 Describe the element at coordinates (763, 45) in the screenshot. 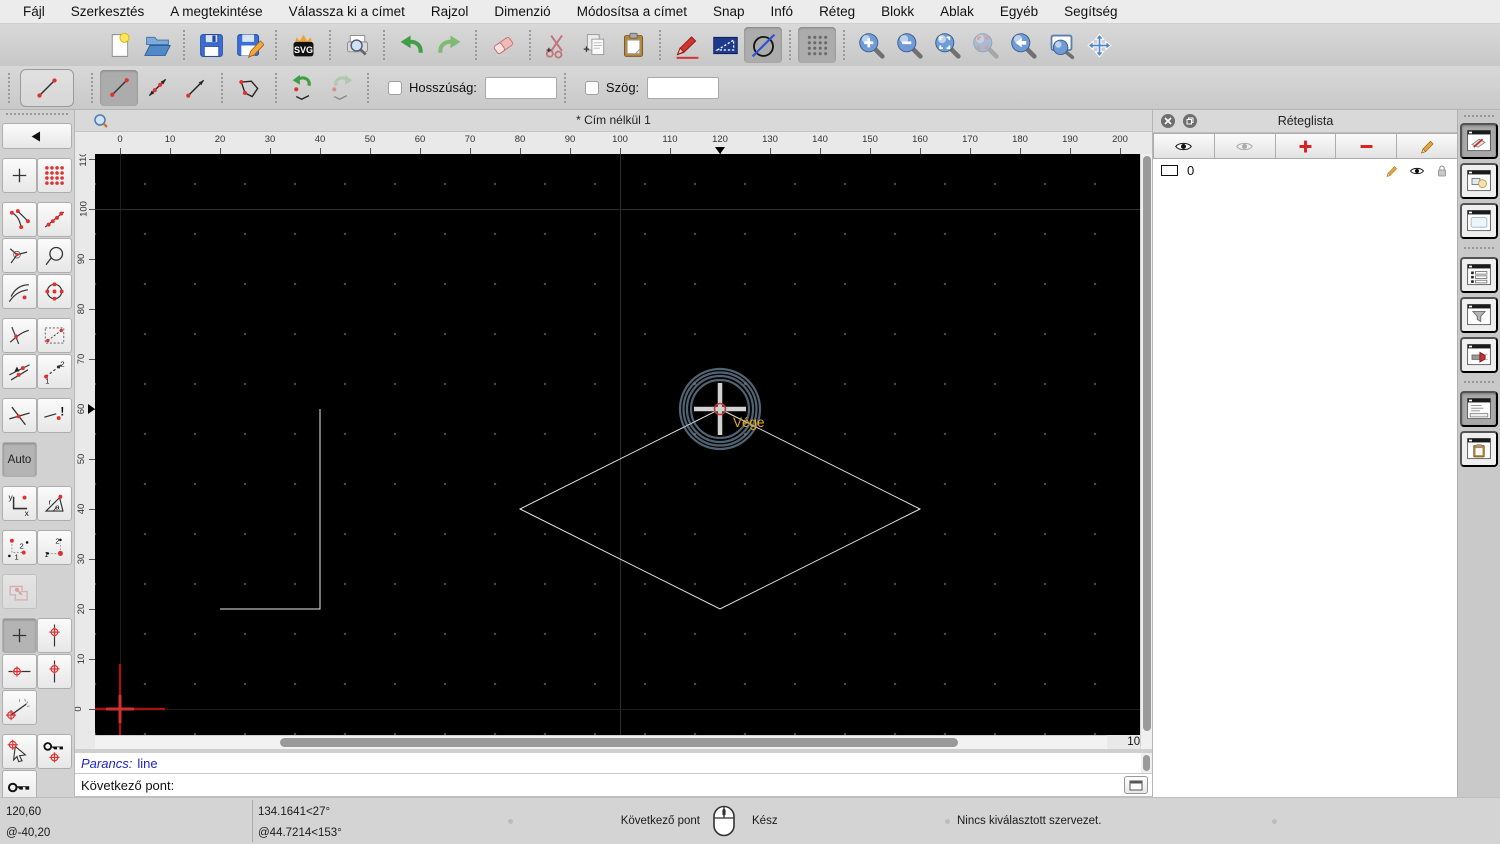

I see `circle-line-button` at that location.